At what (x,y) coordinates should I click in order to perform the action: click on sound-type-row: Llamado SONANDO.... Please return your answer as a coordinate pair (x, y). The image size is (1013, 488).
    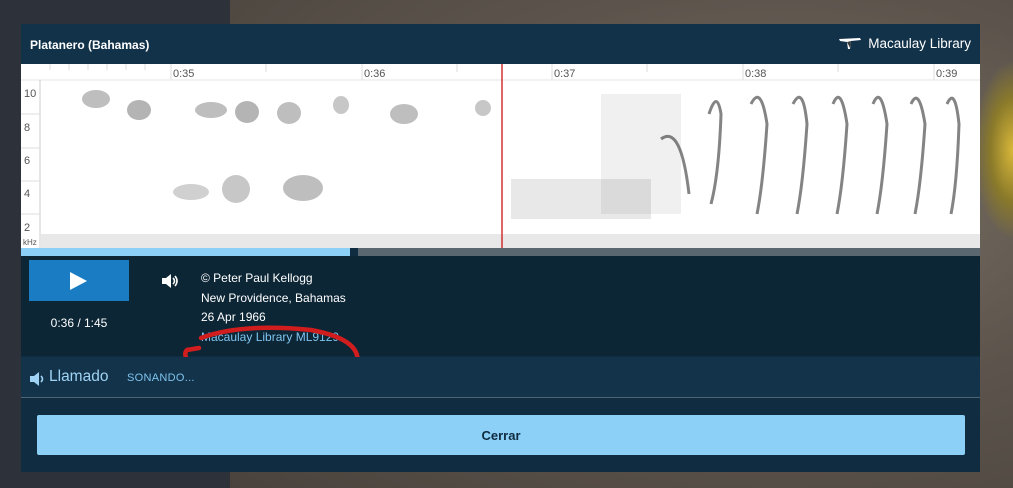
    Looking at the image, I should click on (500, 377).